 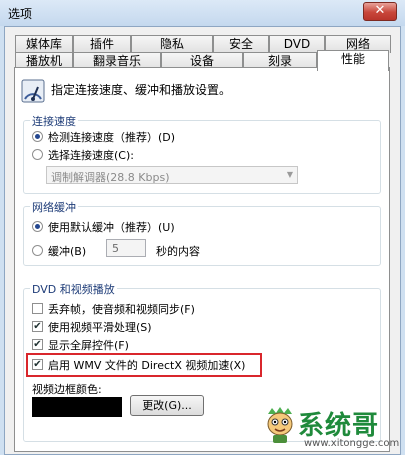 I want to click on buffer-seconds-value: 5, so click(x=115, y=248).